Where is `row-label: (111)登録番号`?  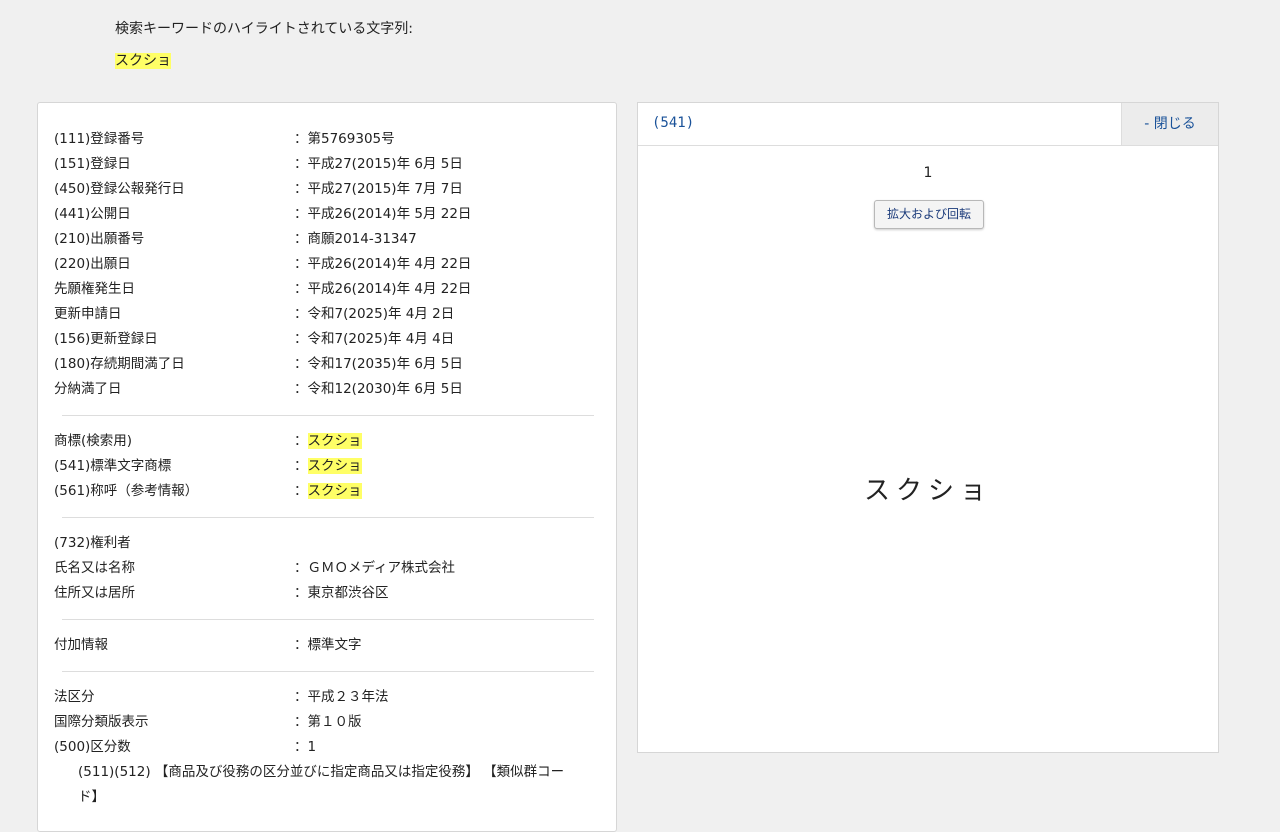
row-label: (111)登録番号 is located at coordinates (99, 139).